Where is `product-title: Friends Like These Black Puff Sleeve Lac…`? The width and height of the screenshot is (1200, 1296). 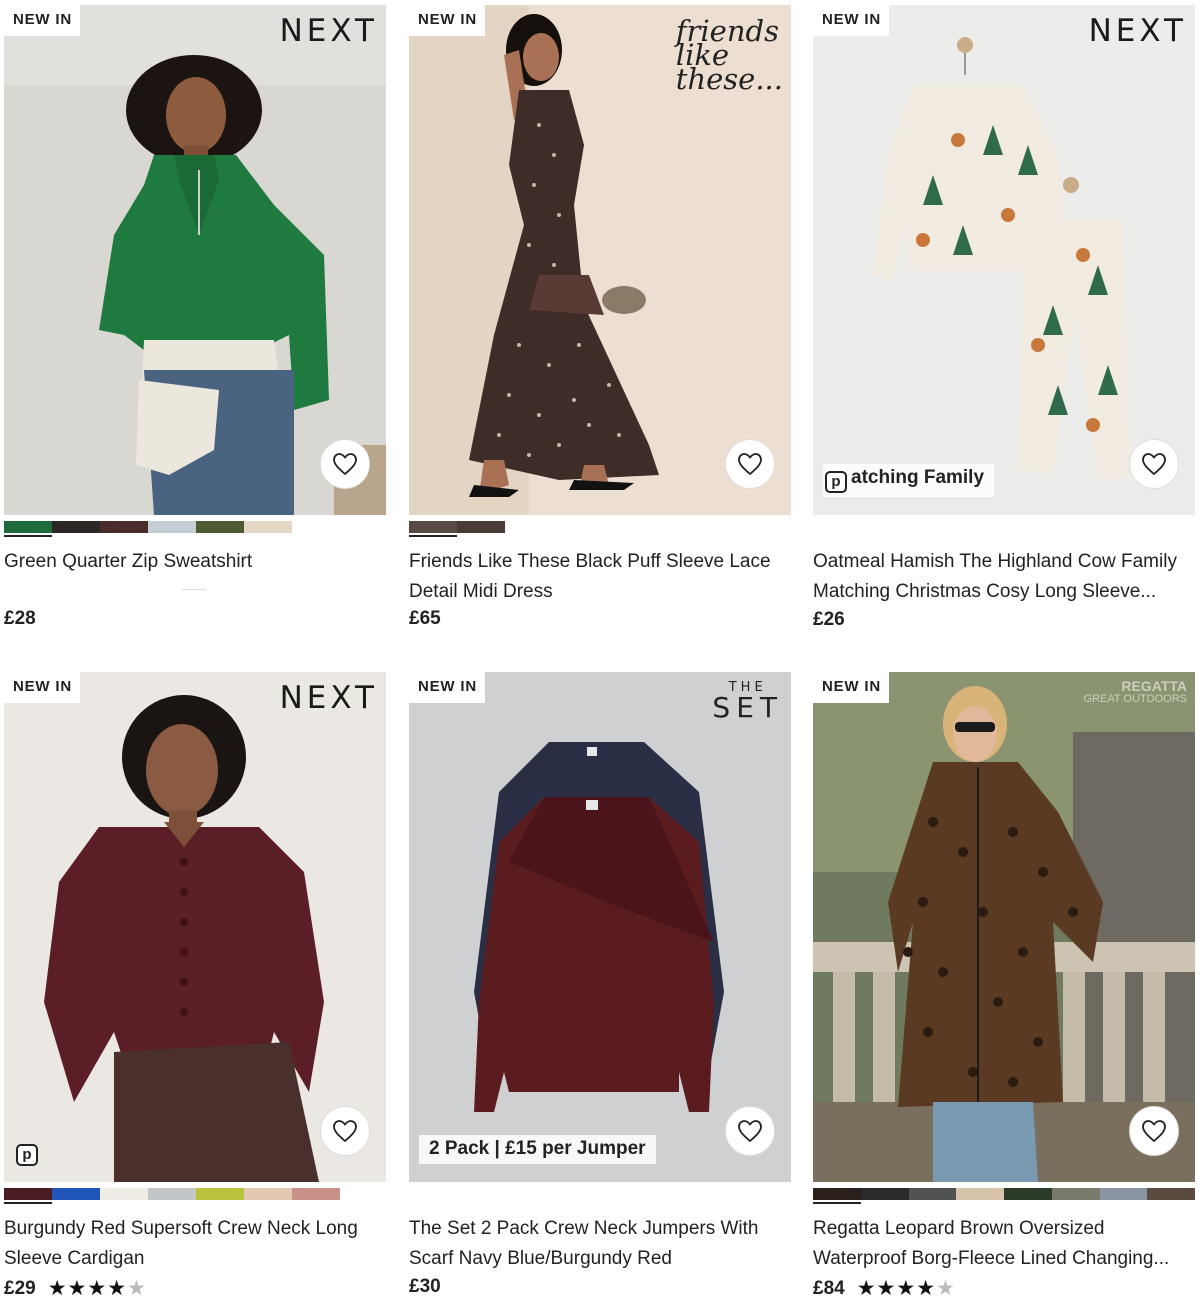
product-title: Friends Like These Black Puff Sleeve Lac… is located at coordinates (600, 577).